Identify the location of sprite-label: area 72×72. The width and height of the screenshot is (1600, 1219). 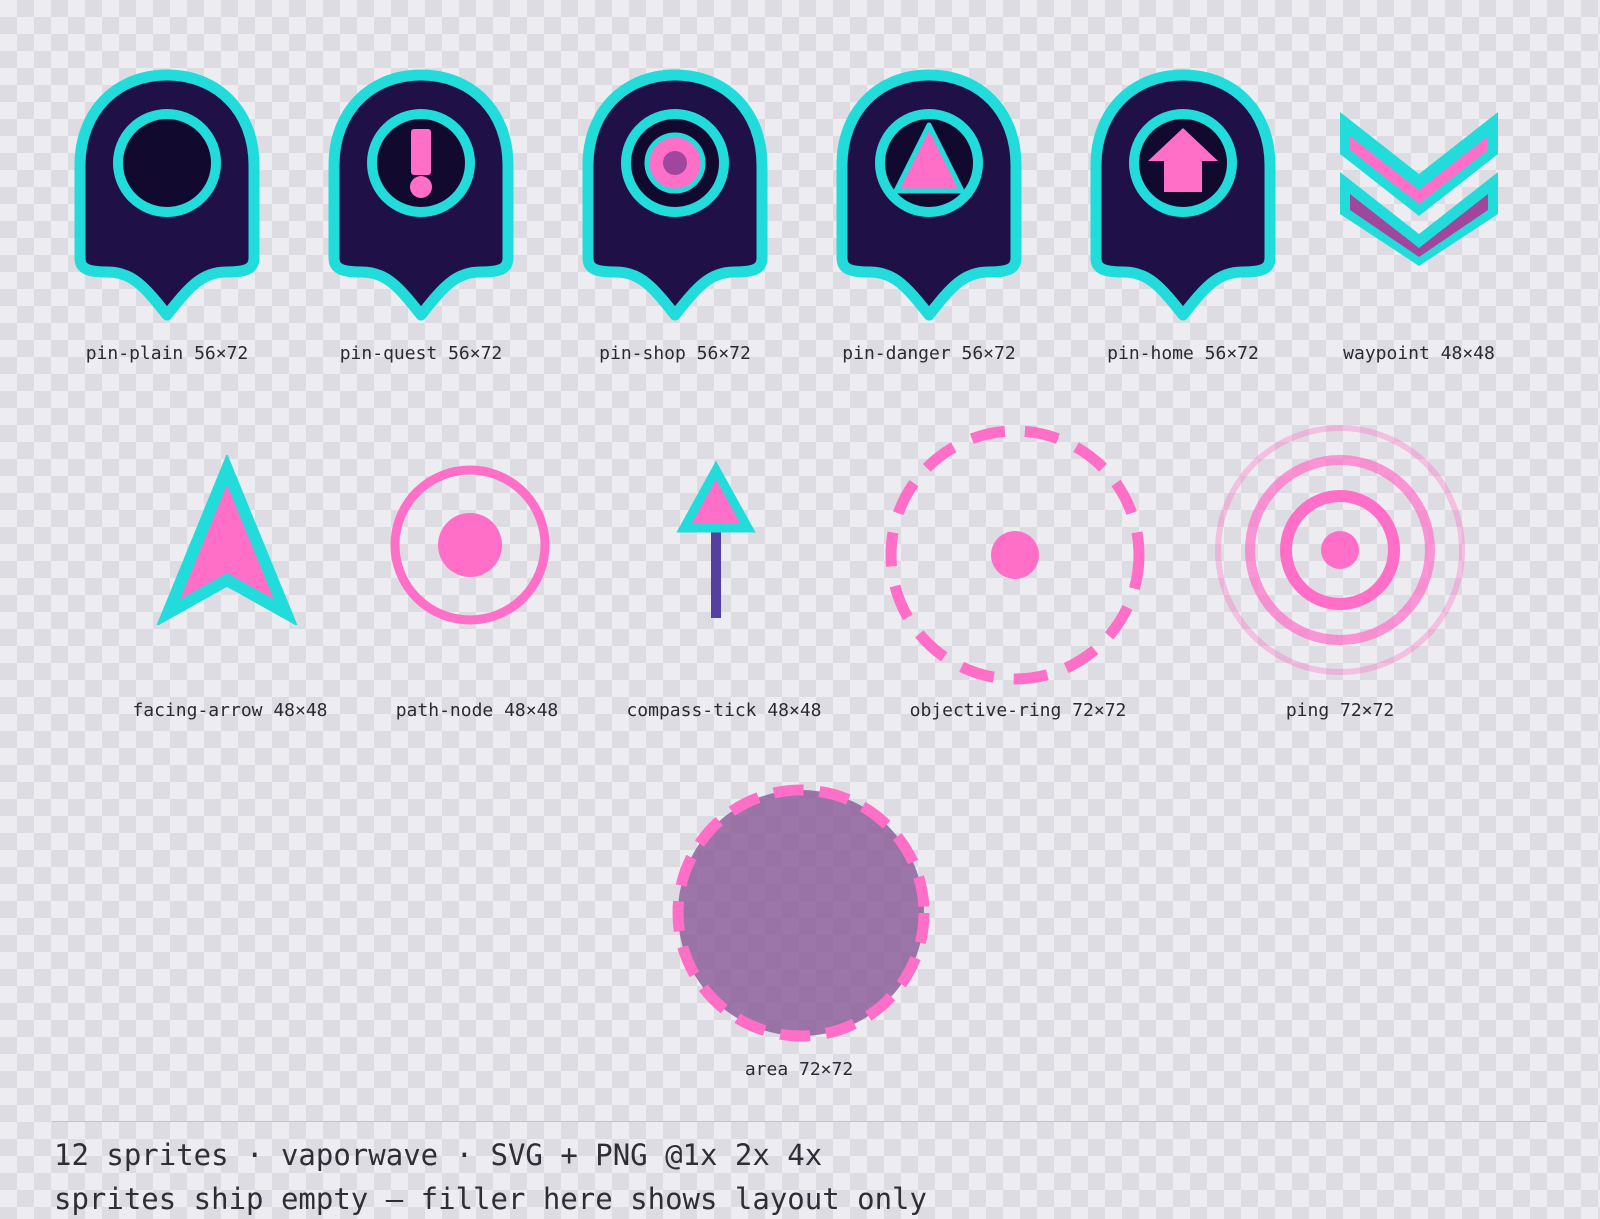
(799, 1069).